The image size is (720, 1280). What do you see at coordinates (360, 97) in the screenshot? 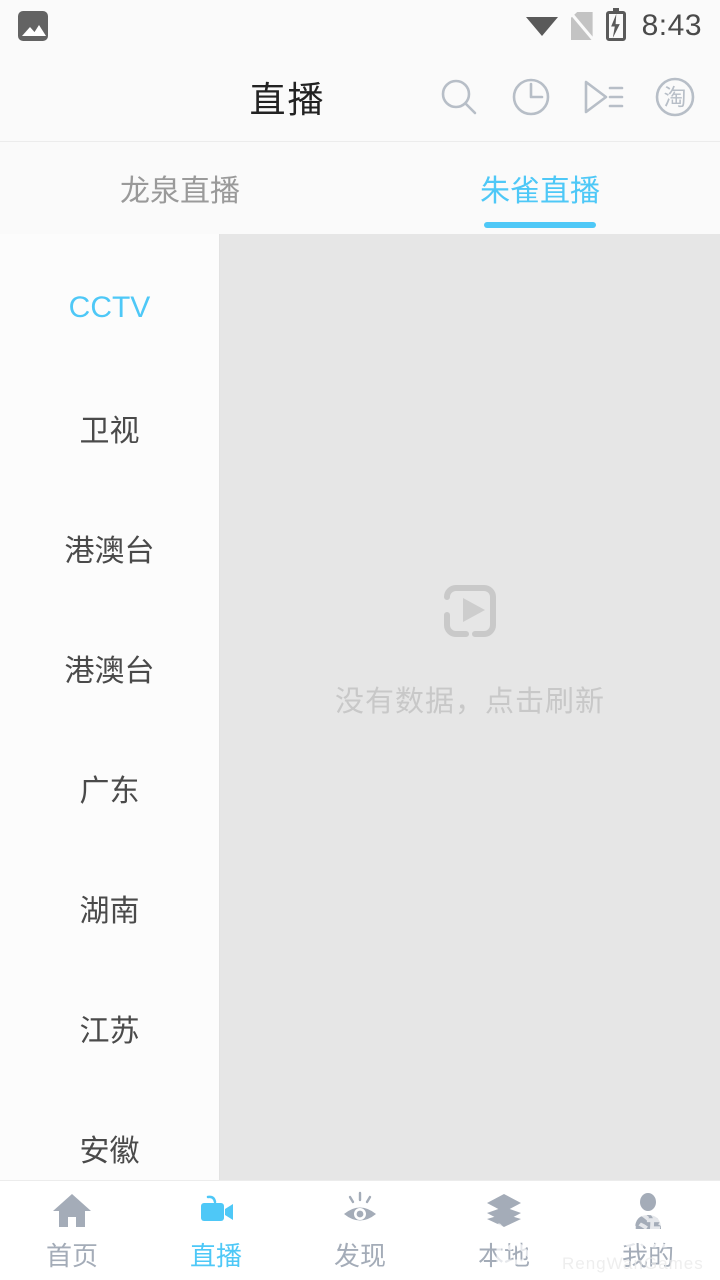
I see `app-header: 直播 淘` at bounding box center [360, 97].